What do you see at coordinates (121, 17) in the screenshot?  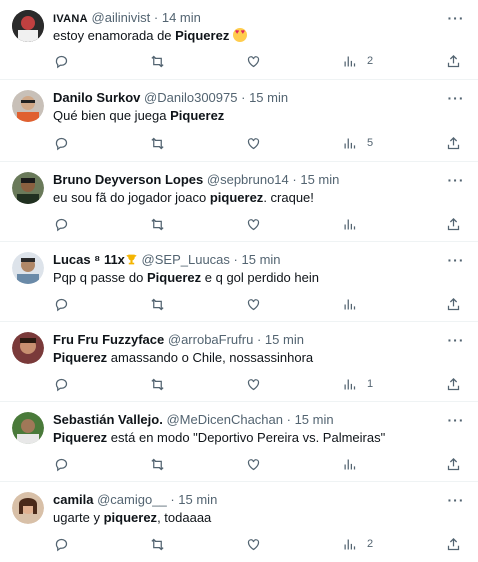 I see `author-handle: @ailinivist` at bounding box center [121, 17].